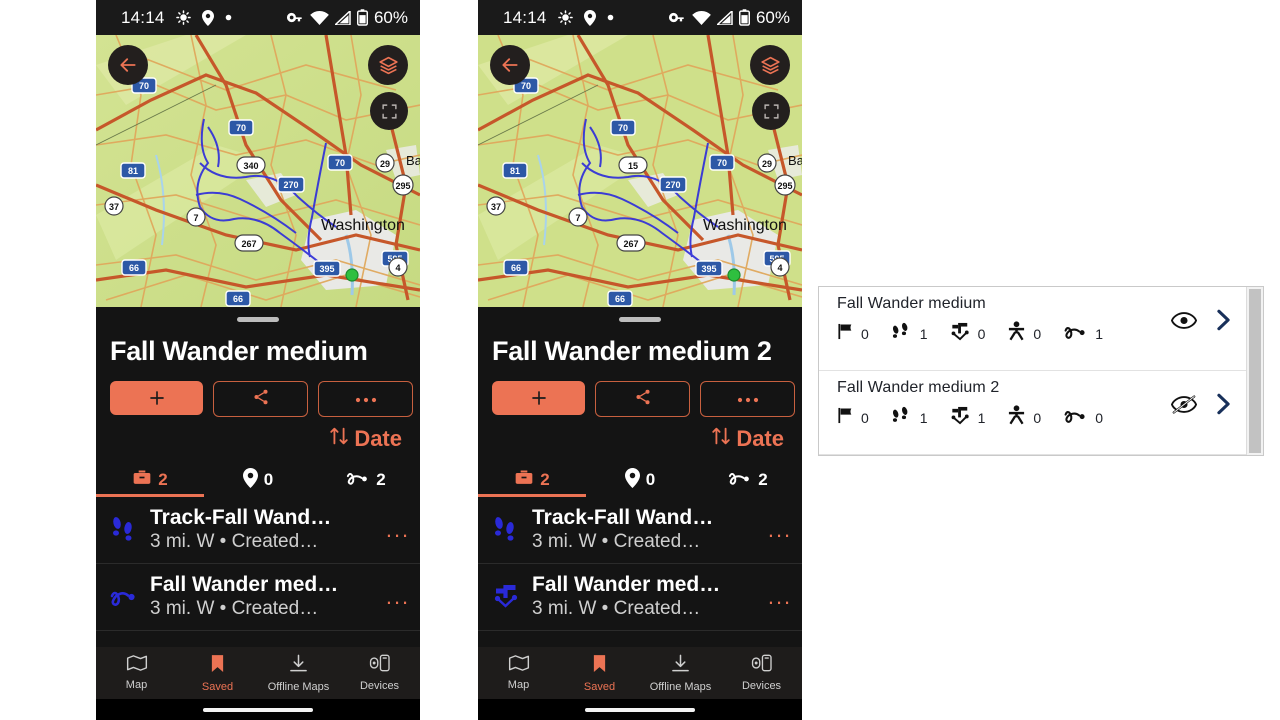 This screenshot has height=720, width=1280. I want to click on svg-text: 295, so click(784, 186).